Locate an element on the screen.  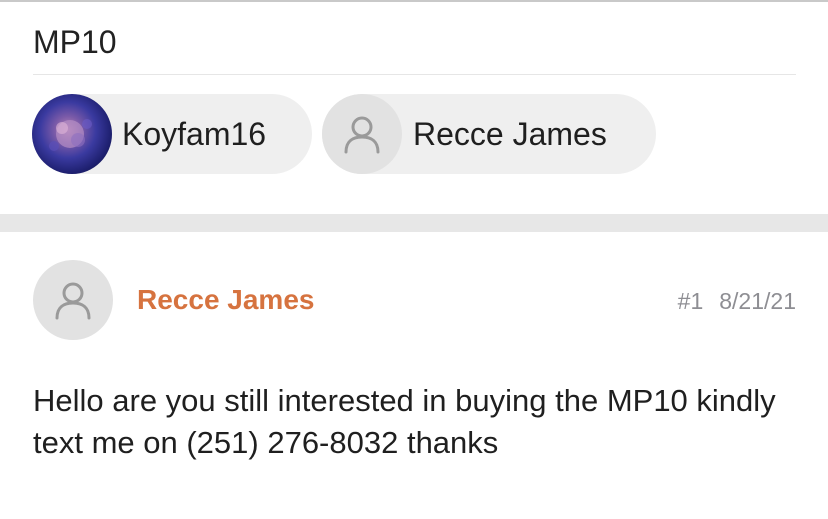
participant-name: Koyfam16 is located at coordinates (194, 133).